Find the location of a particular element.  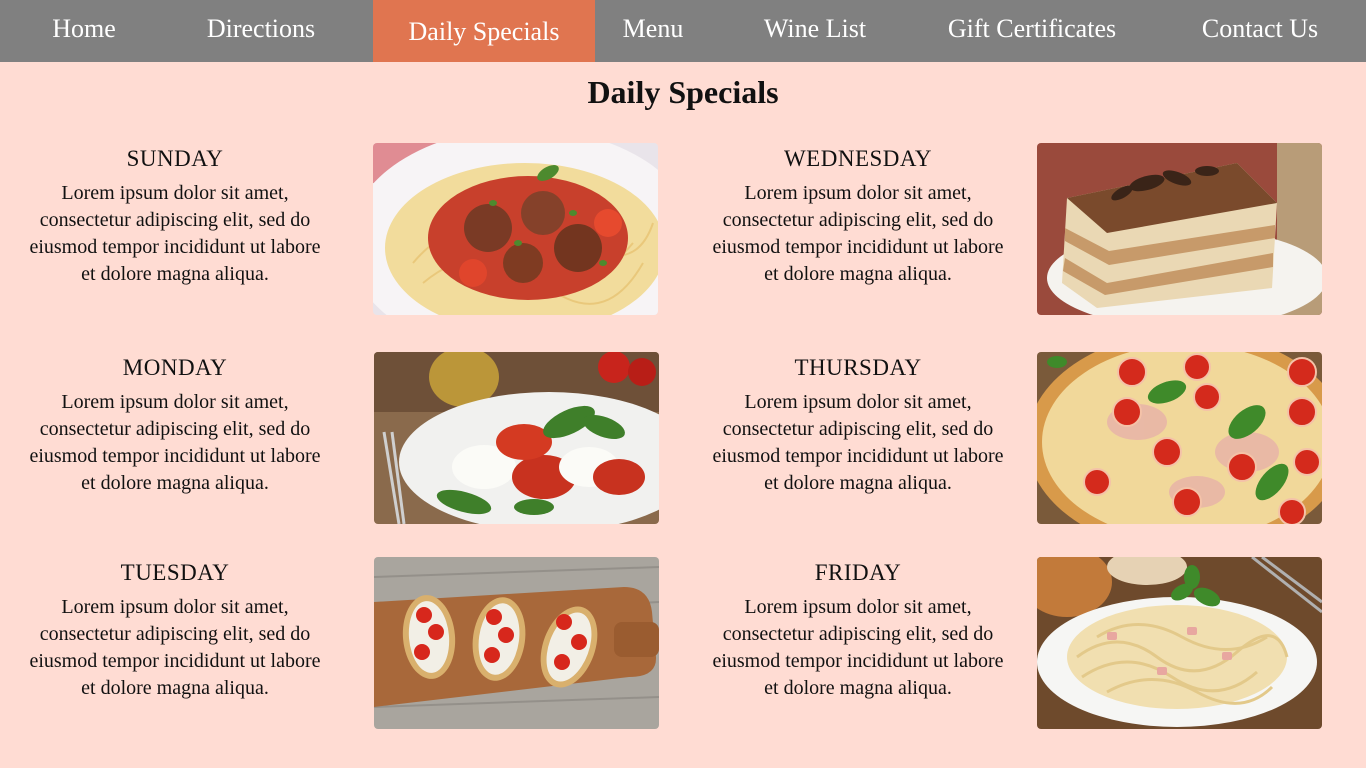

day-name: FRIDAY is located at coordinates (858, 572).